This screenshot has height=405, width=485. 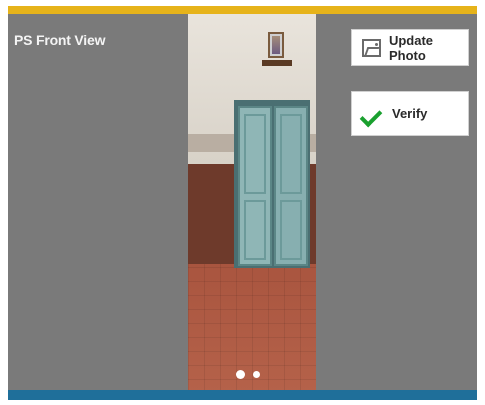 I want to click on photo-door-right, so click(x=291, y=186).